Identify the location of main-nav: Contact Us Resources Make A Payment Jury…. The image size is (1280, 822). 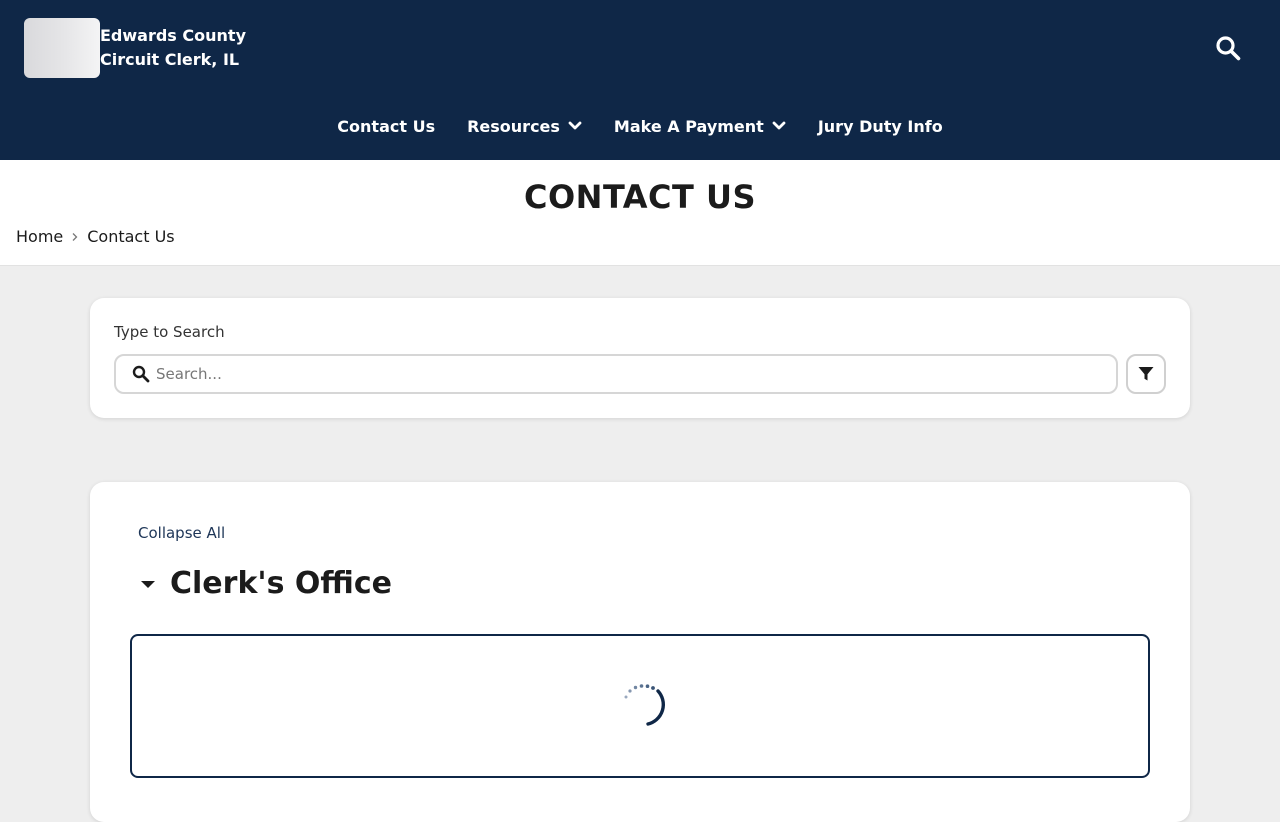
(640, 126).